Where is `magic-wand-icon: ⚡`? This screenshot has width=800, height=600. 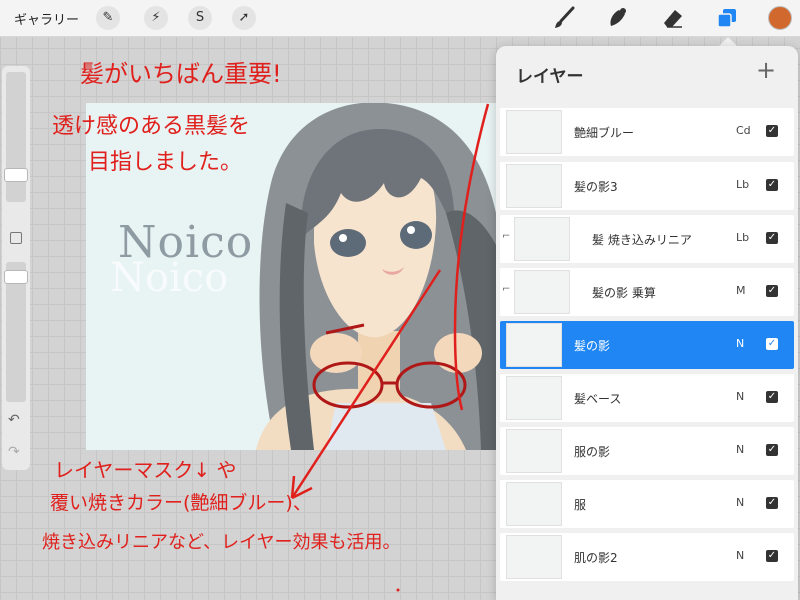
magic-wand-icon: ⚡ is located at coordinates (156, 18).